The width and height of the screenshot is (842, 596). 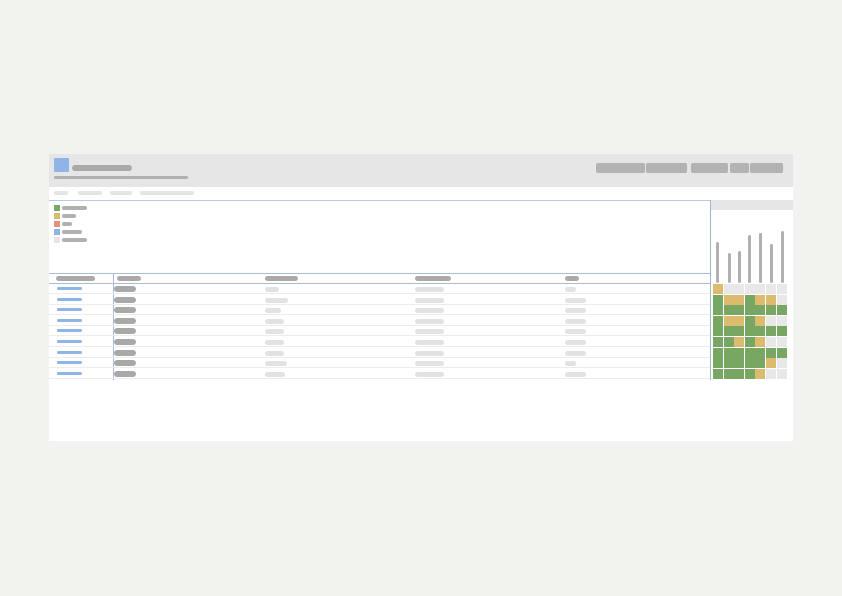 I want to click on spark-bar, so click(x=729, y=268).